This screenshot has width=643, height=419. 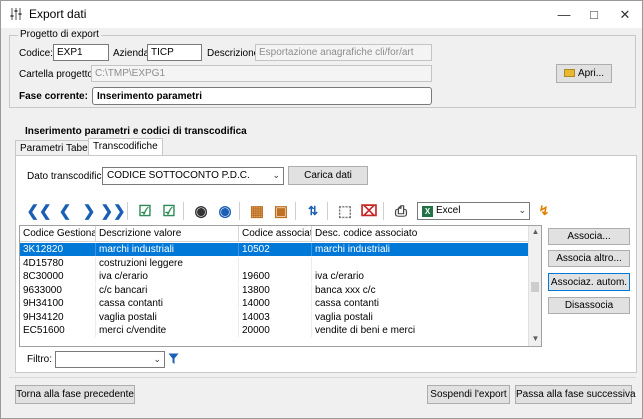 What do you see at coordinates (420, 290) in the screenshot?
I see `grid-cell-desc-associato: banca xxx c/c` at bounding box center [420, 290].